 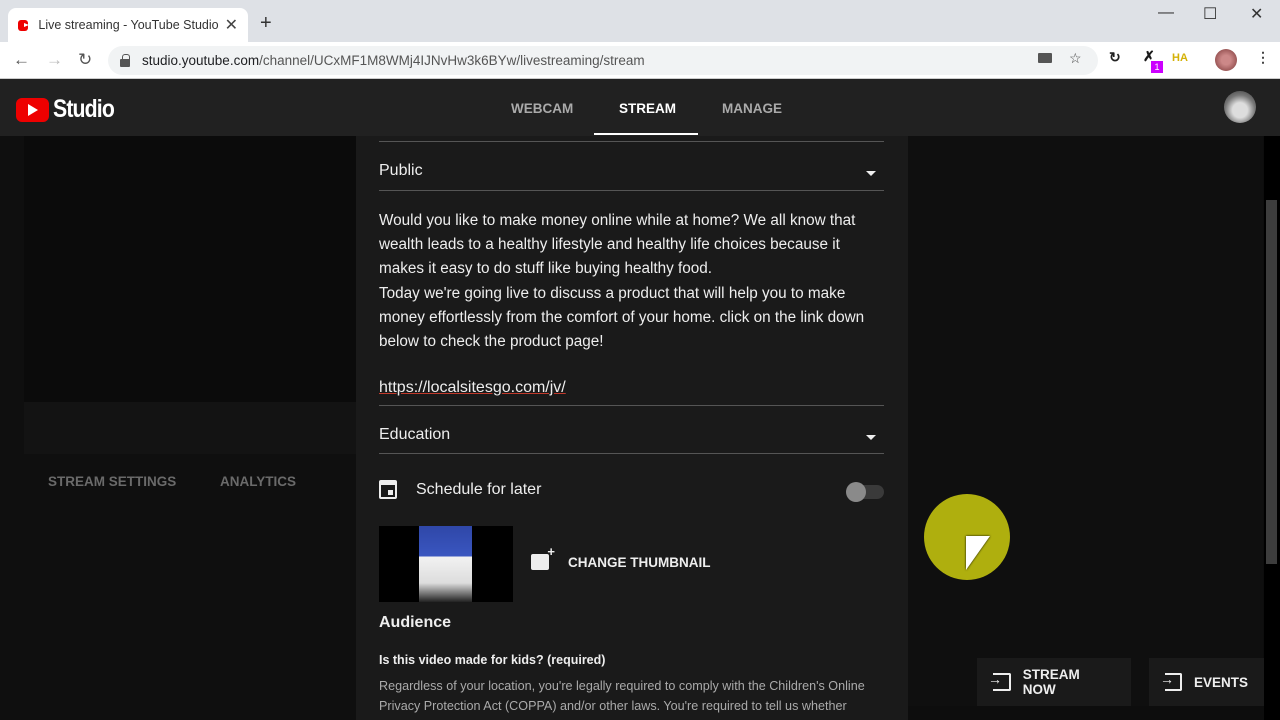 What do you see at coordinates (415, 622) in the screenshot?
I see `audience-heading: Audience` at bounding box center [415, 622].